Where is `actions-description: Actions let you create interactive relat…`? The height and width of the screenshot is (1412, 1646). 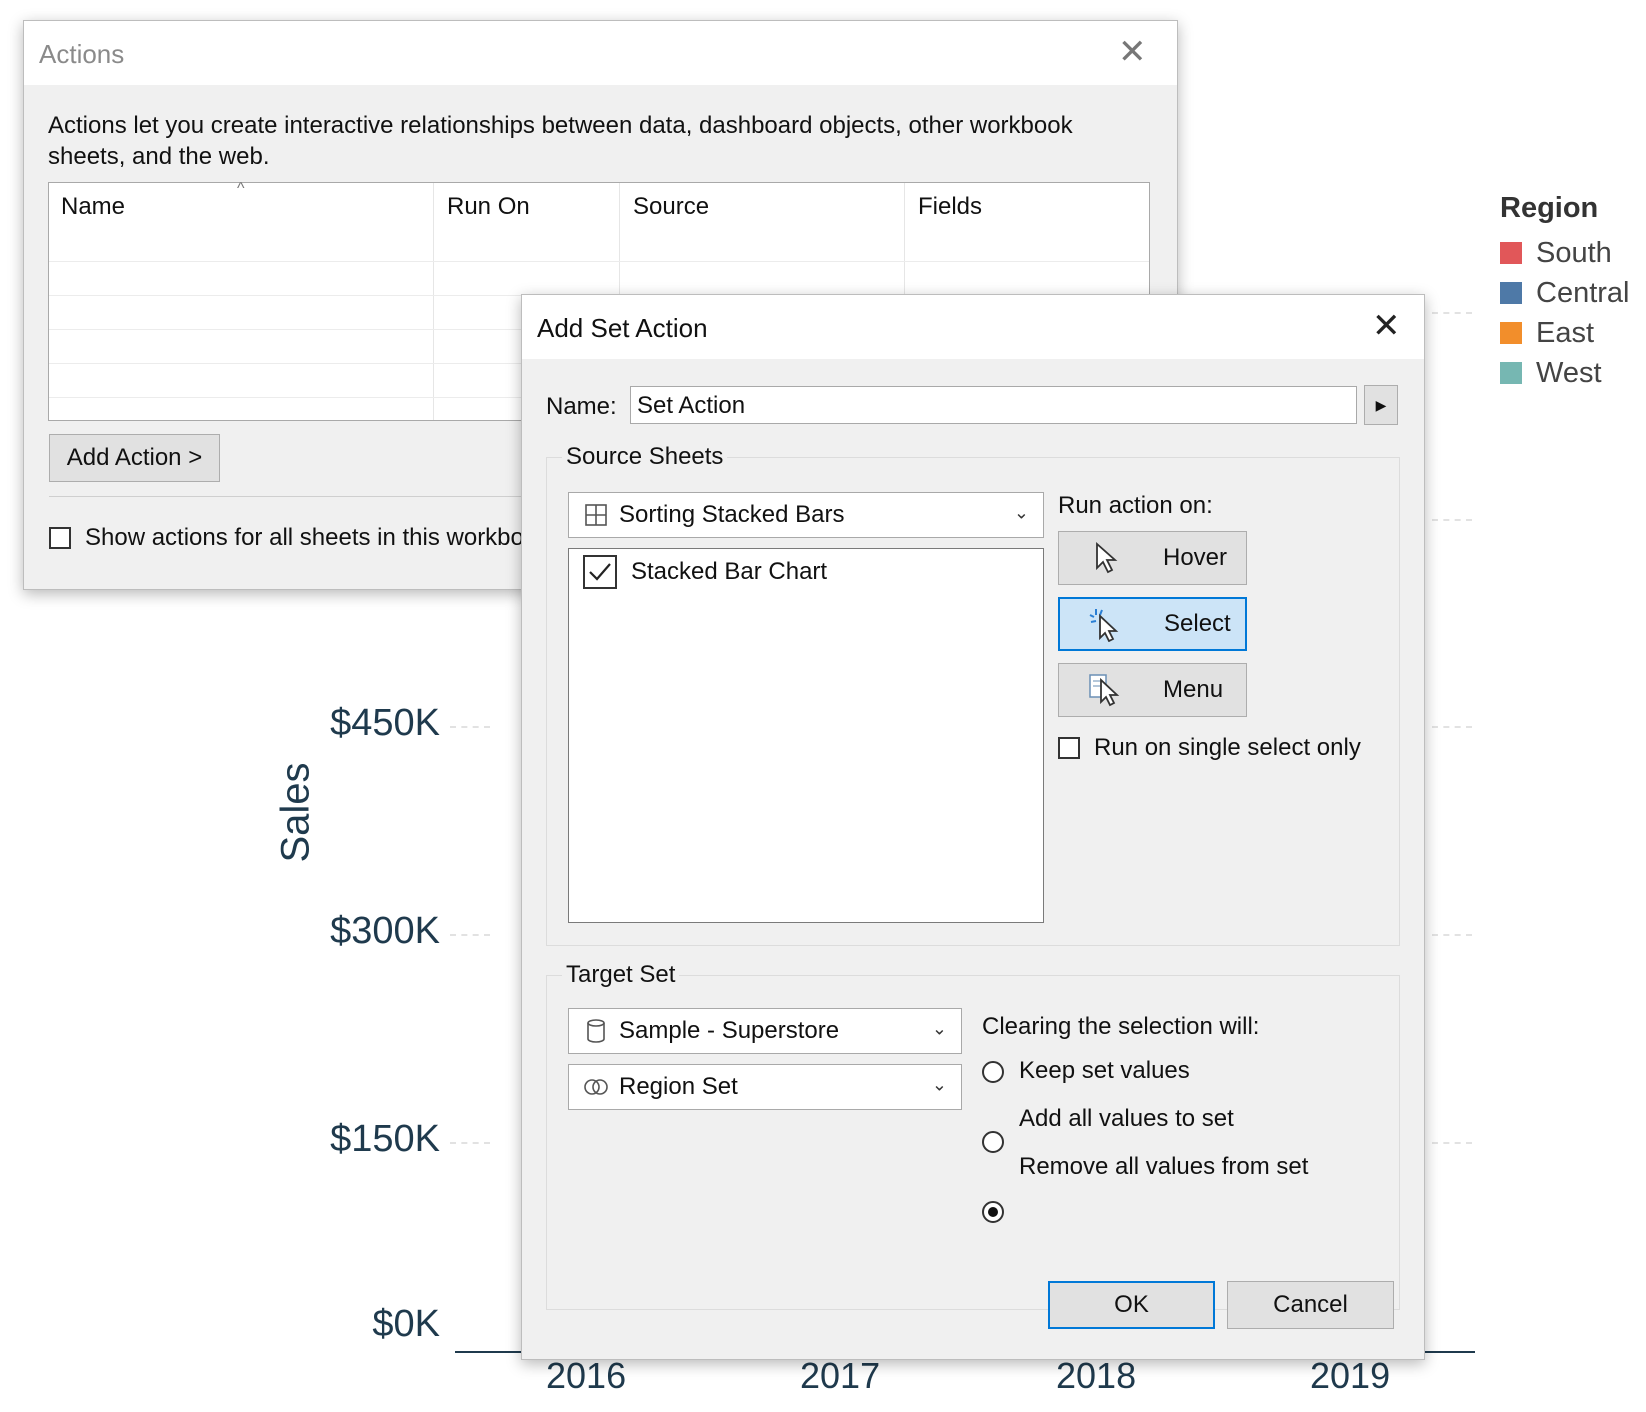 actions-description: Actions let you create interactive relat… is located at coordinates (560, 141).